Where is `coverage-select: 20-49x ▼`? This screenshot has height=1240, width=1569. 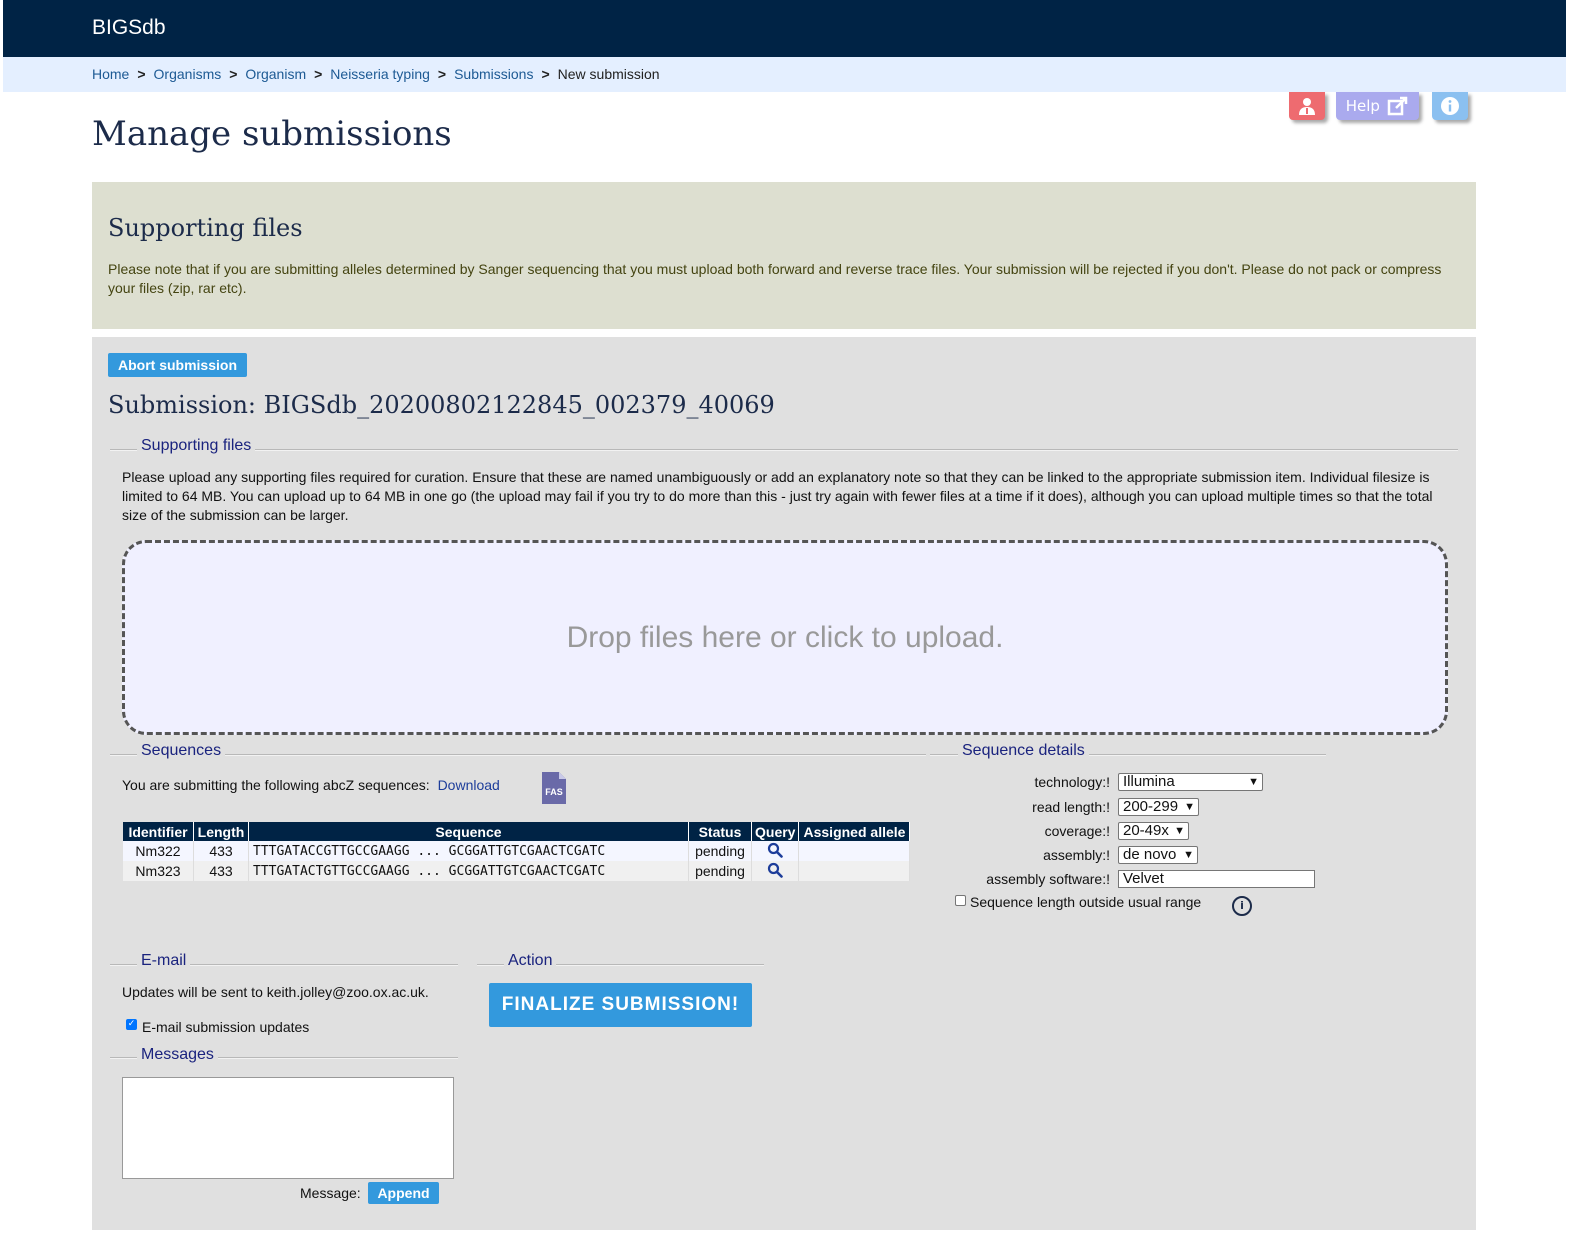
coverage-select: 20-49x ▼ is located at coordinates (1153, 831).